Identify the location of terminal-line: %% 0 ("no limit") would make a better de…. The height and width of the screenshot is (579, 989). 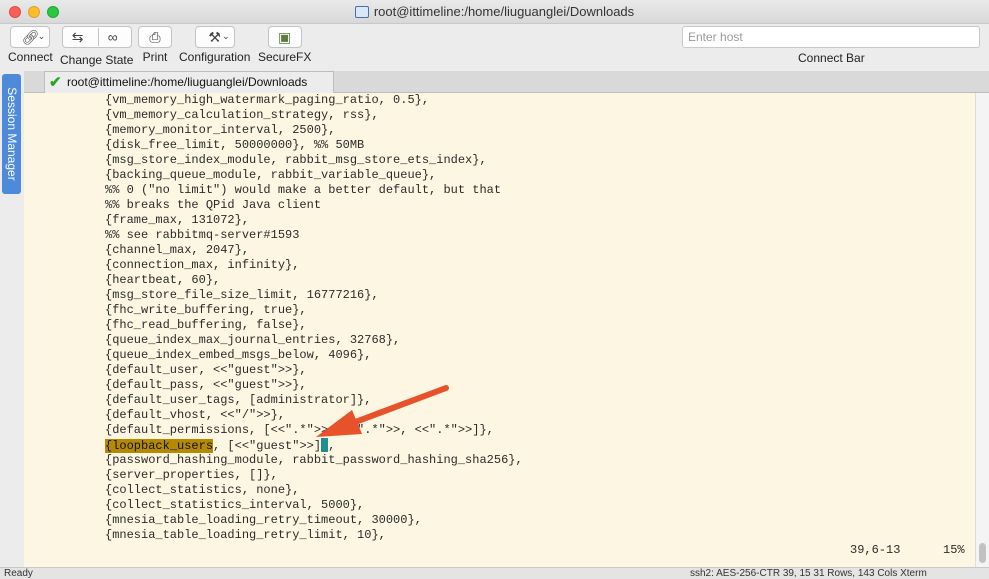
(303, 190).